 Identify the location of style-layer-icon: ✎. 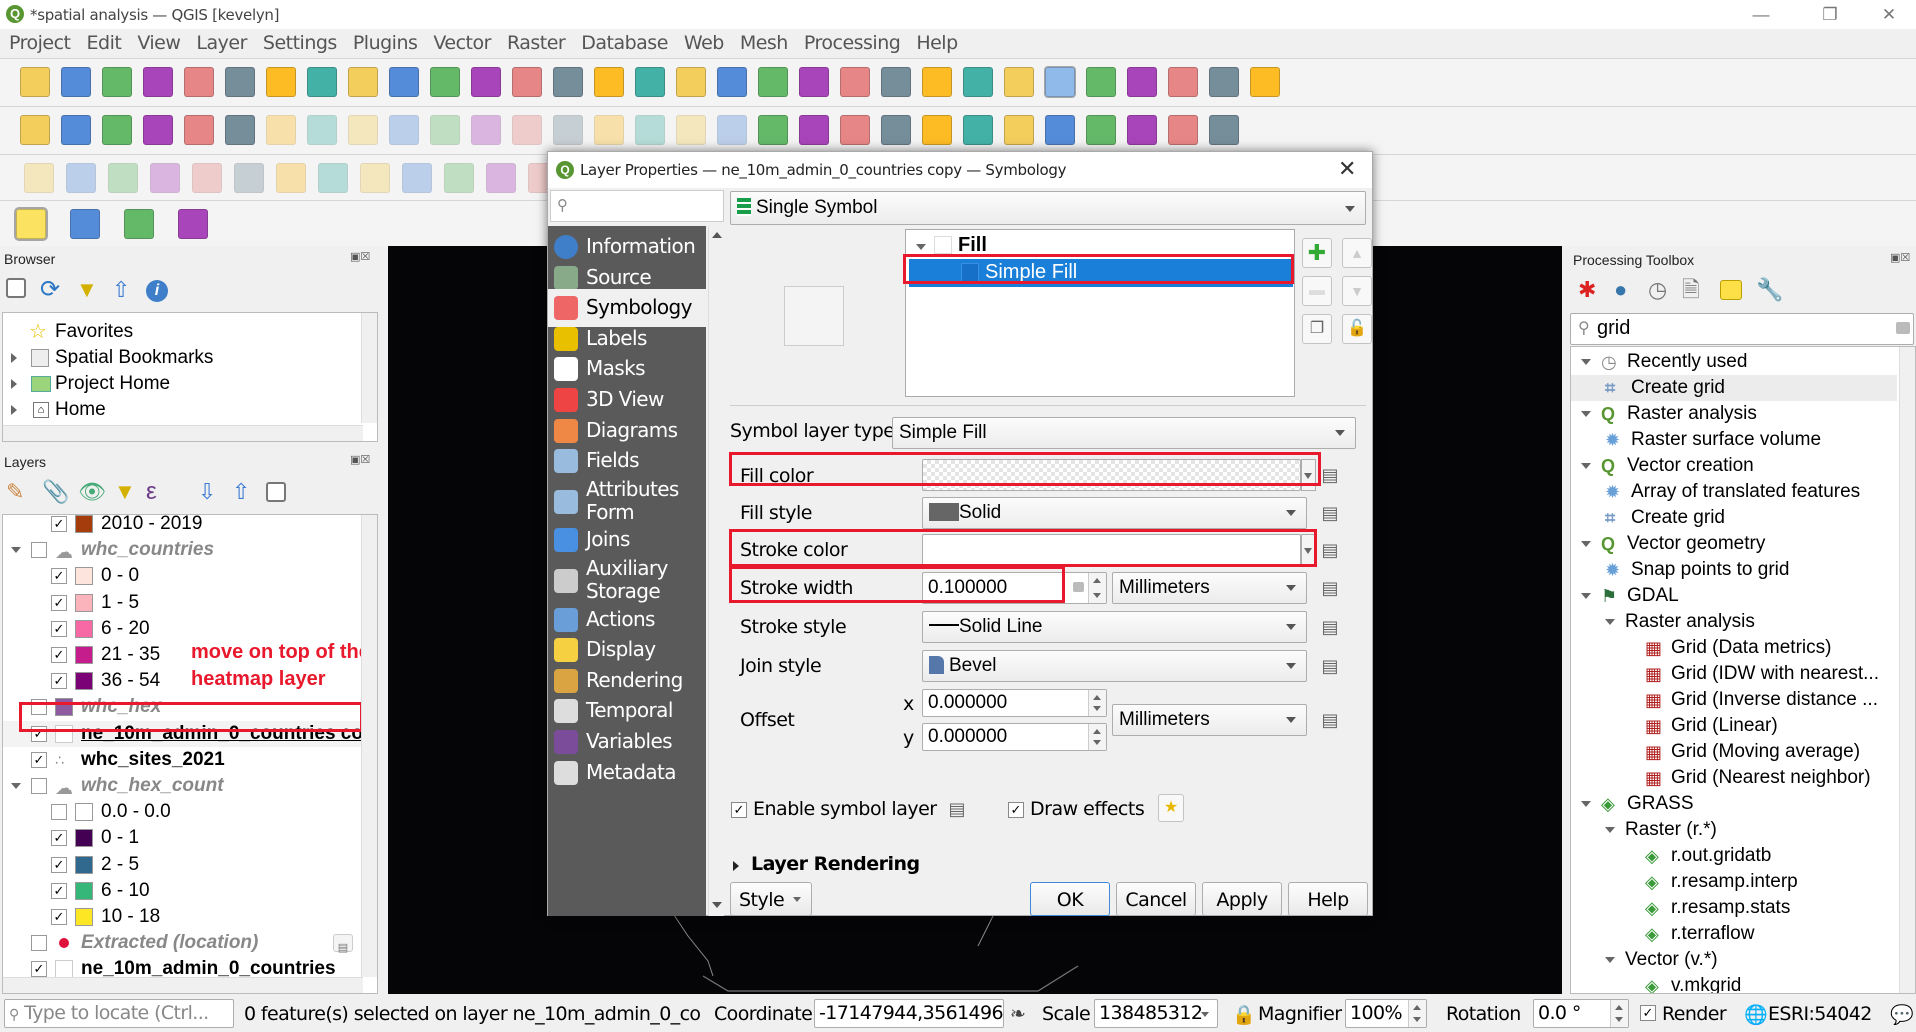
(21, 495).